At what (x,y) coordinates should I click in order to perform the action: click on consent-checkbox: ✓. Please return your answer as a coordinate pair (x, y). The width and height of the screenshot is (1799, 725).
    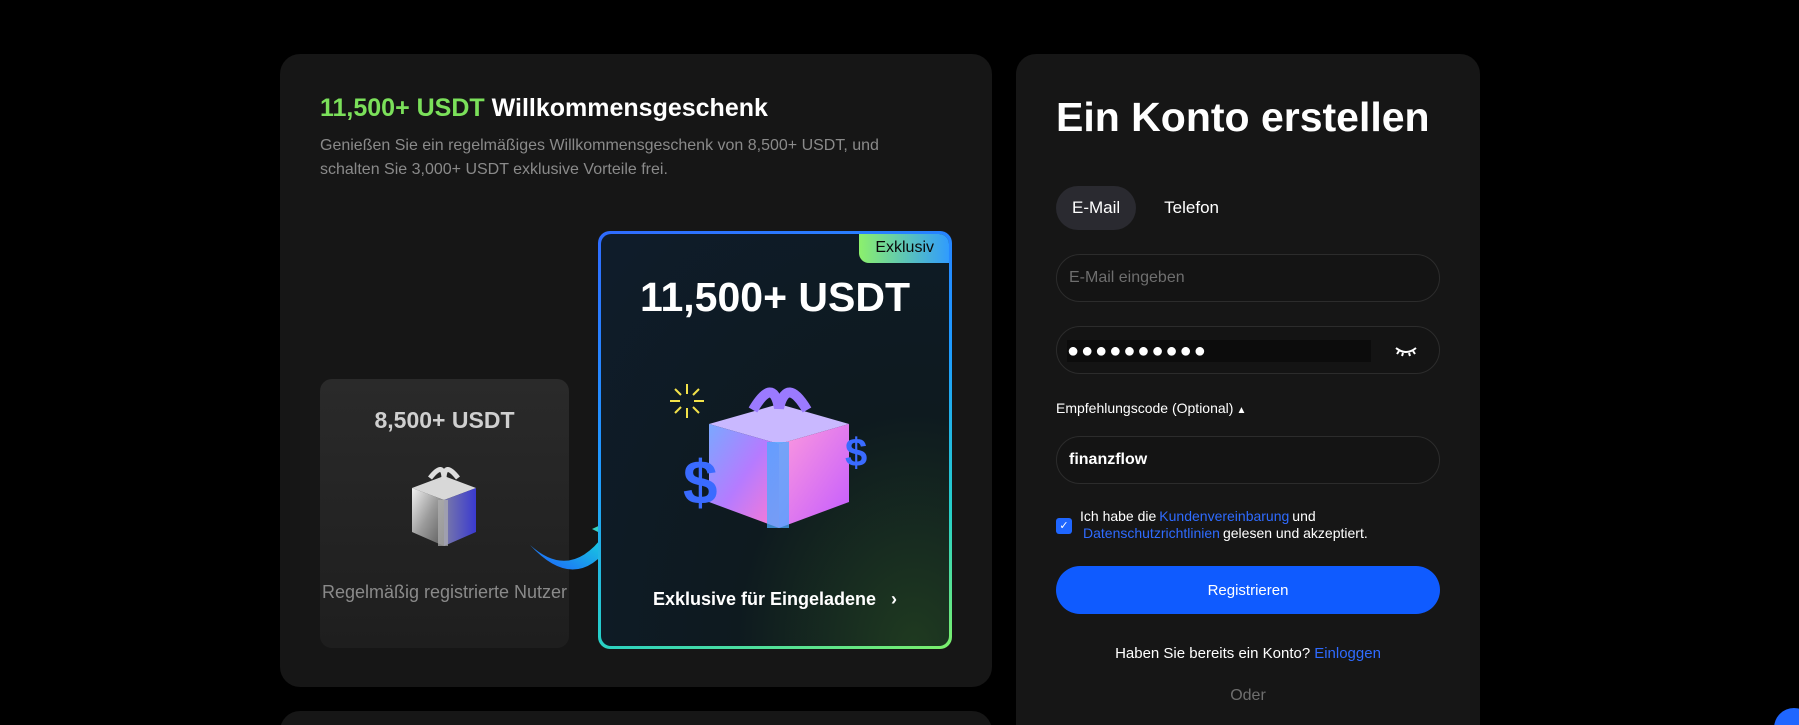
    Looking at the image, I should click on (1064, 526).